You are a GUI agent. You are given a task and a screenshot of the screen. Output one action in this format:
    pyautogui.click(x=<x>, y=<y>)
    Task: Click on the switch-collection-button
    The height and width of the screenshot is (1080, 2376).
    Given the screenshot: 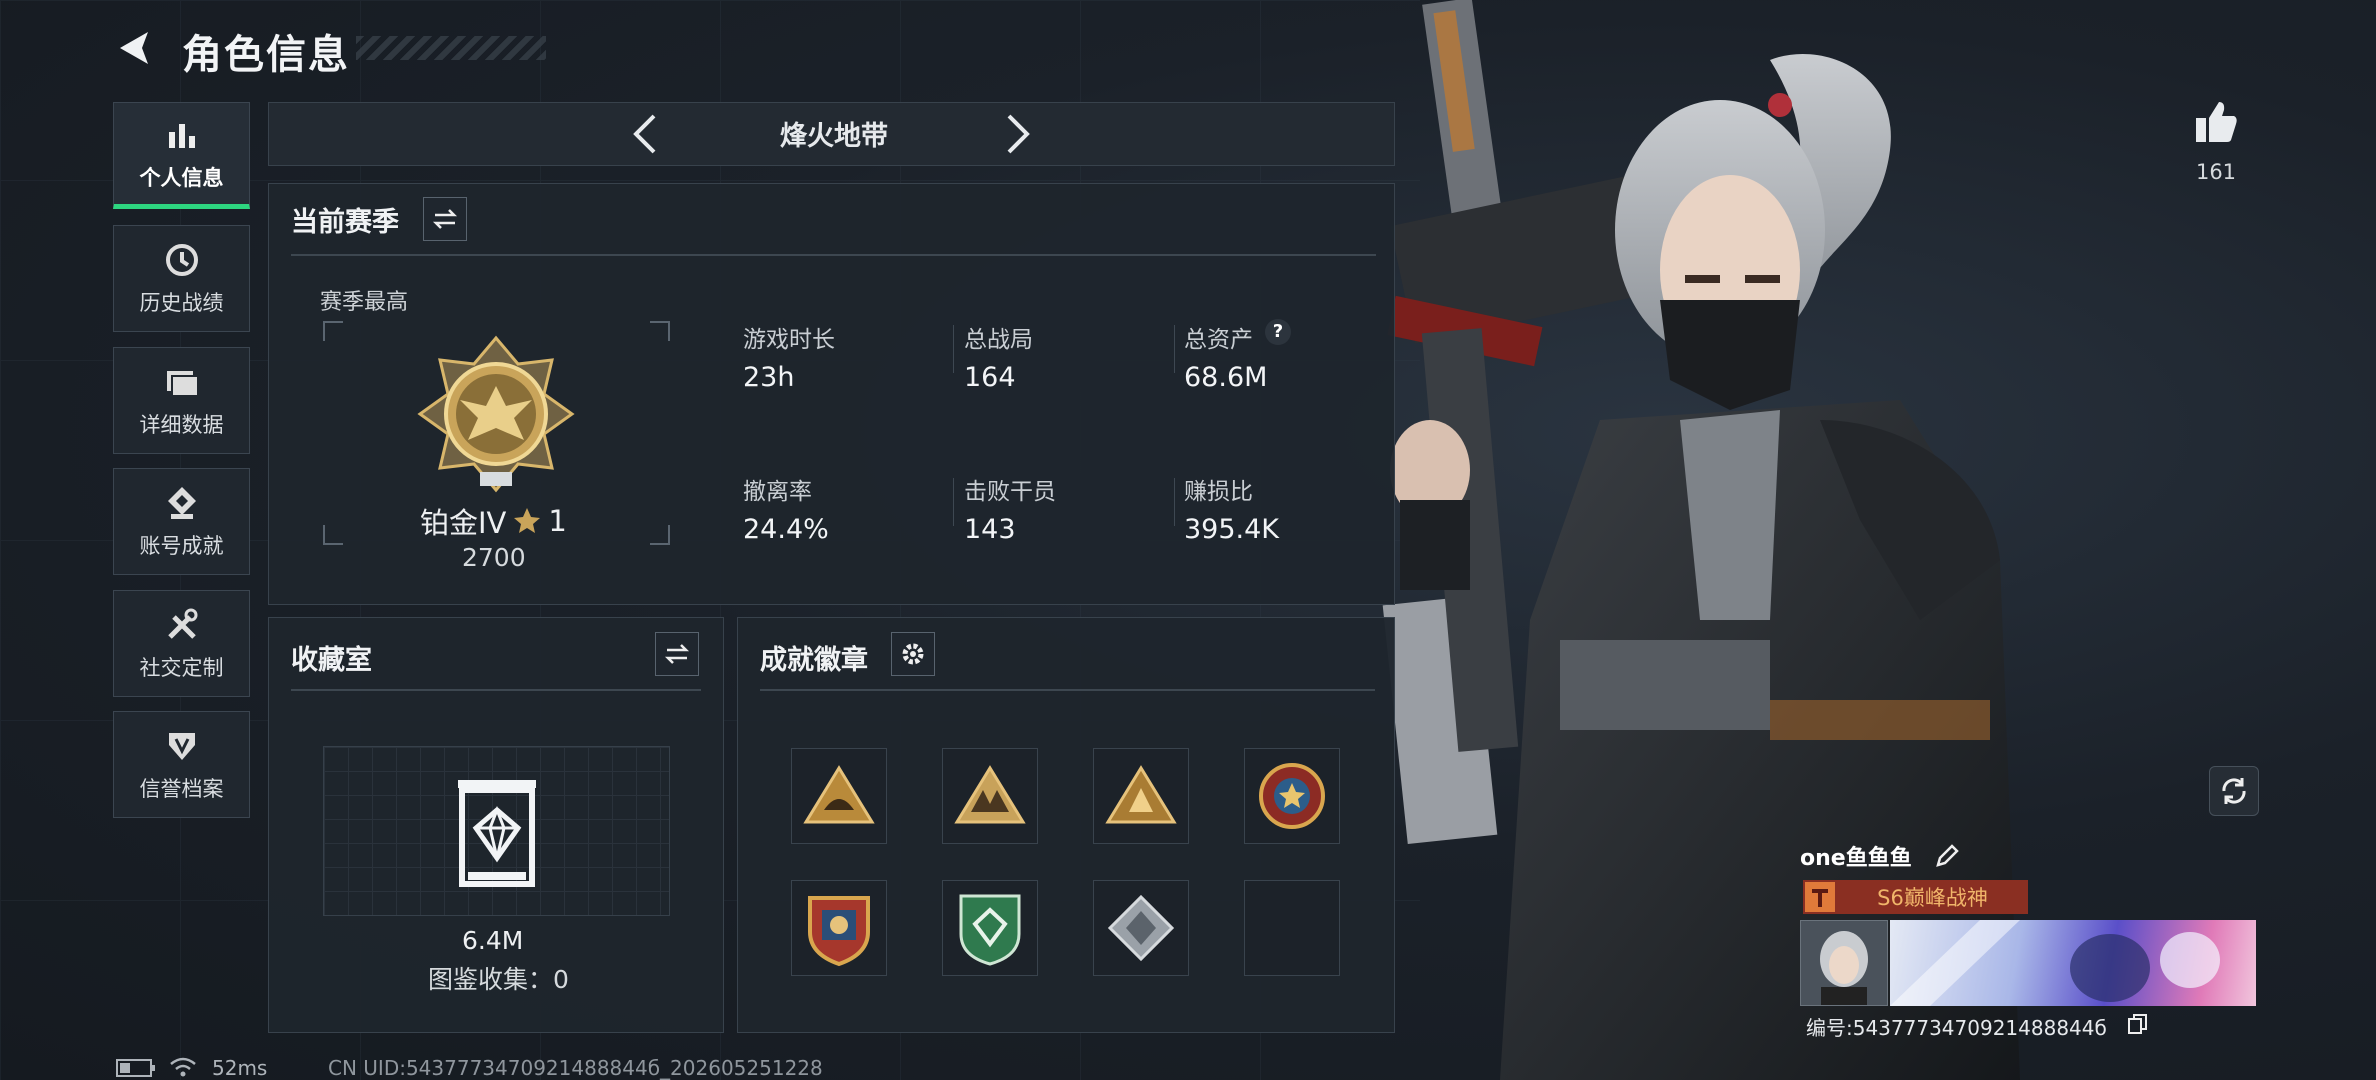 What is the action you would take?
    pyautogui.click(x=677, y=654)
    